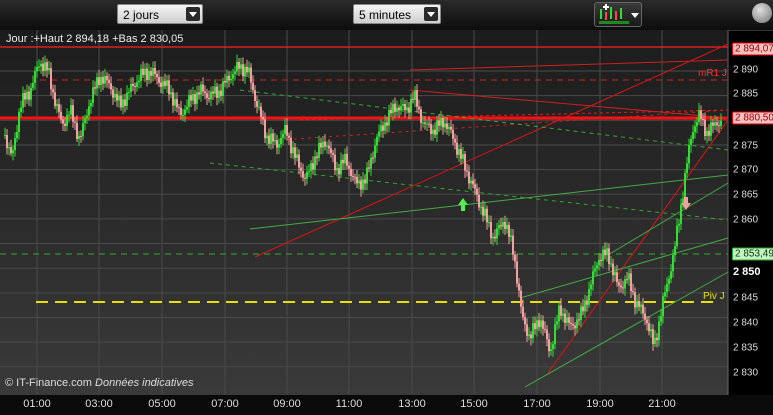  What do you see at coordinates (712, 73) in the screenshot?
I see `mr1-level-label: mR1 J` at bounding box center [712, 73].